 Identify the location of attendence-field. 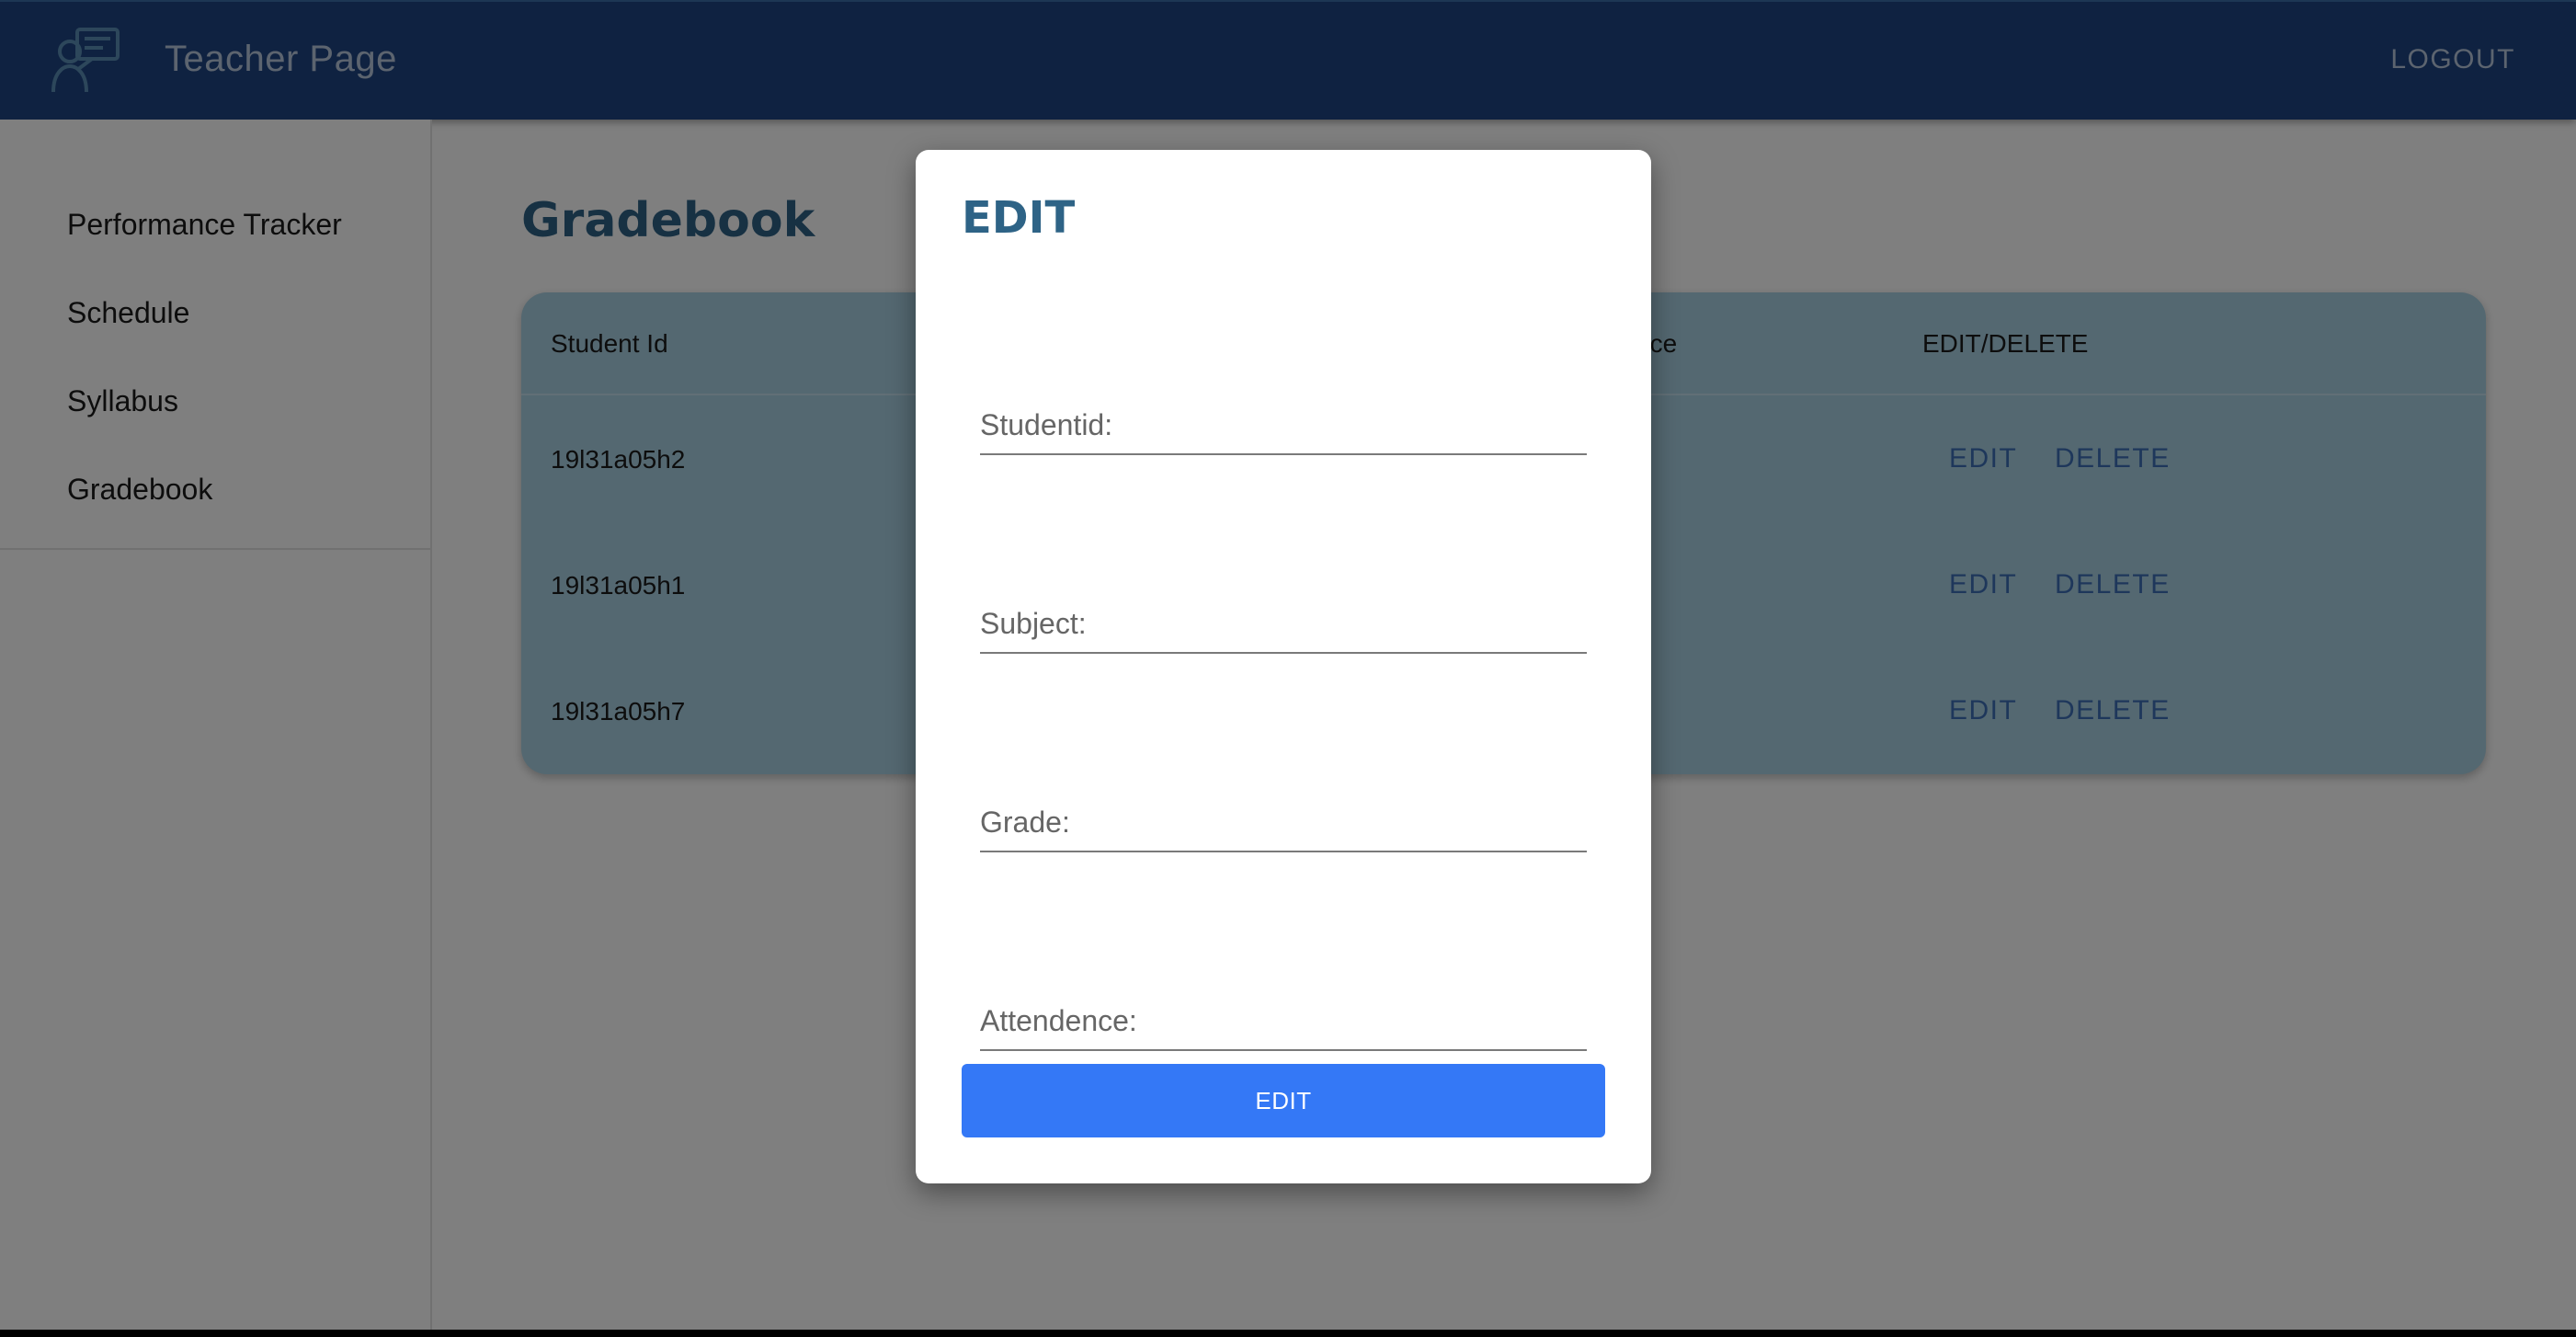
(1283, 1010).